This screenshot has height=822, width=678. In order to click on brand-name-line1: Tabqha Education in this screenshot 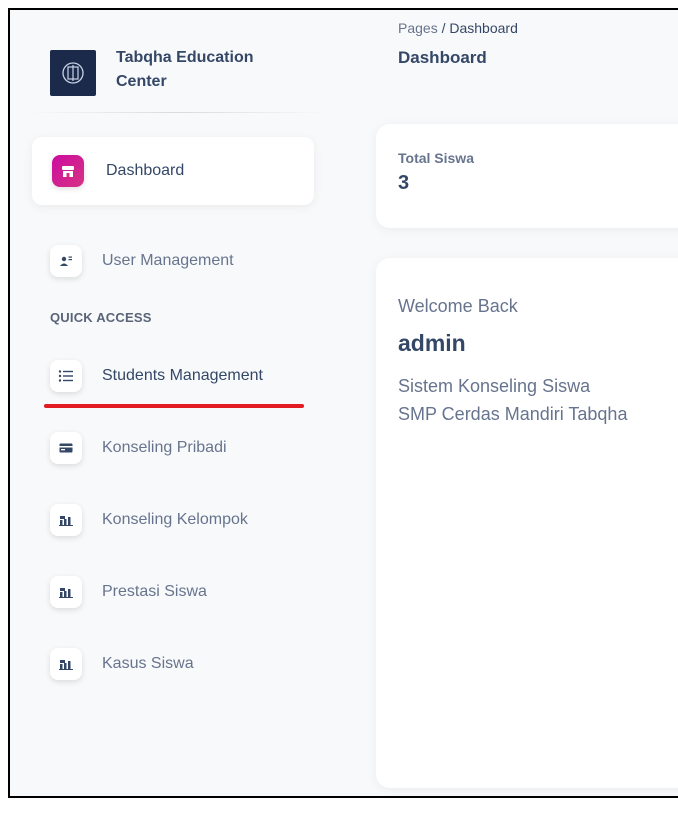, I will do `click(185, 57)`.